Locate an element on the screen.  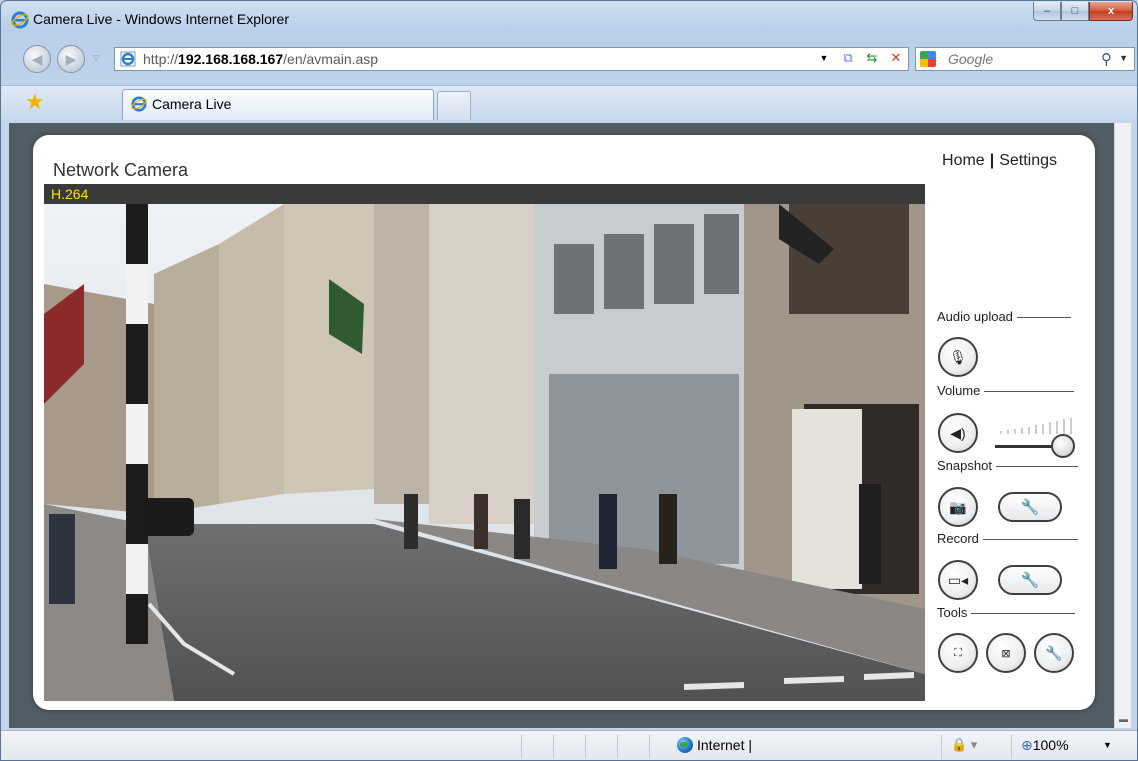
actual-size-button: ⊠ is located at coordinates (1006, 653).